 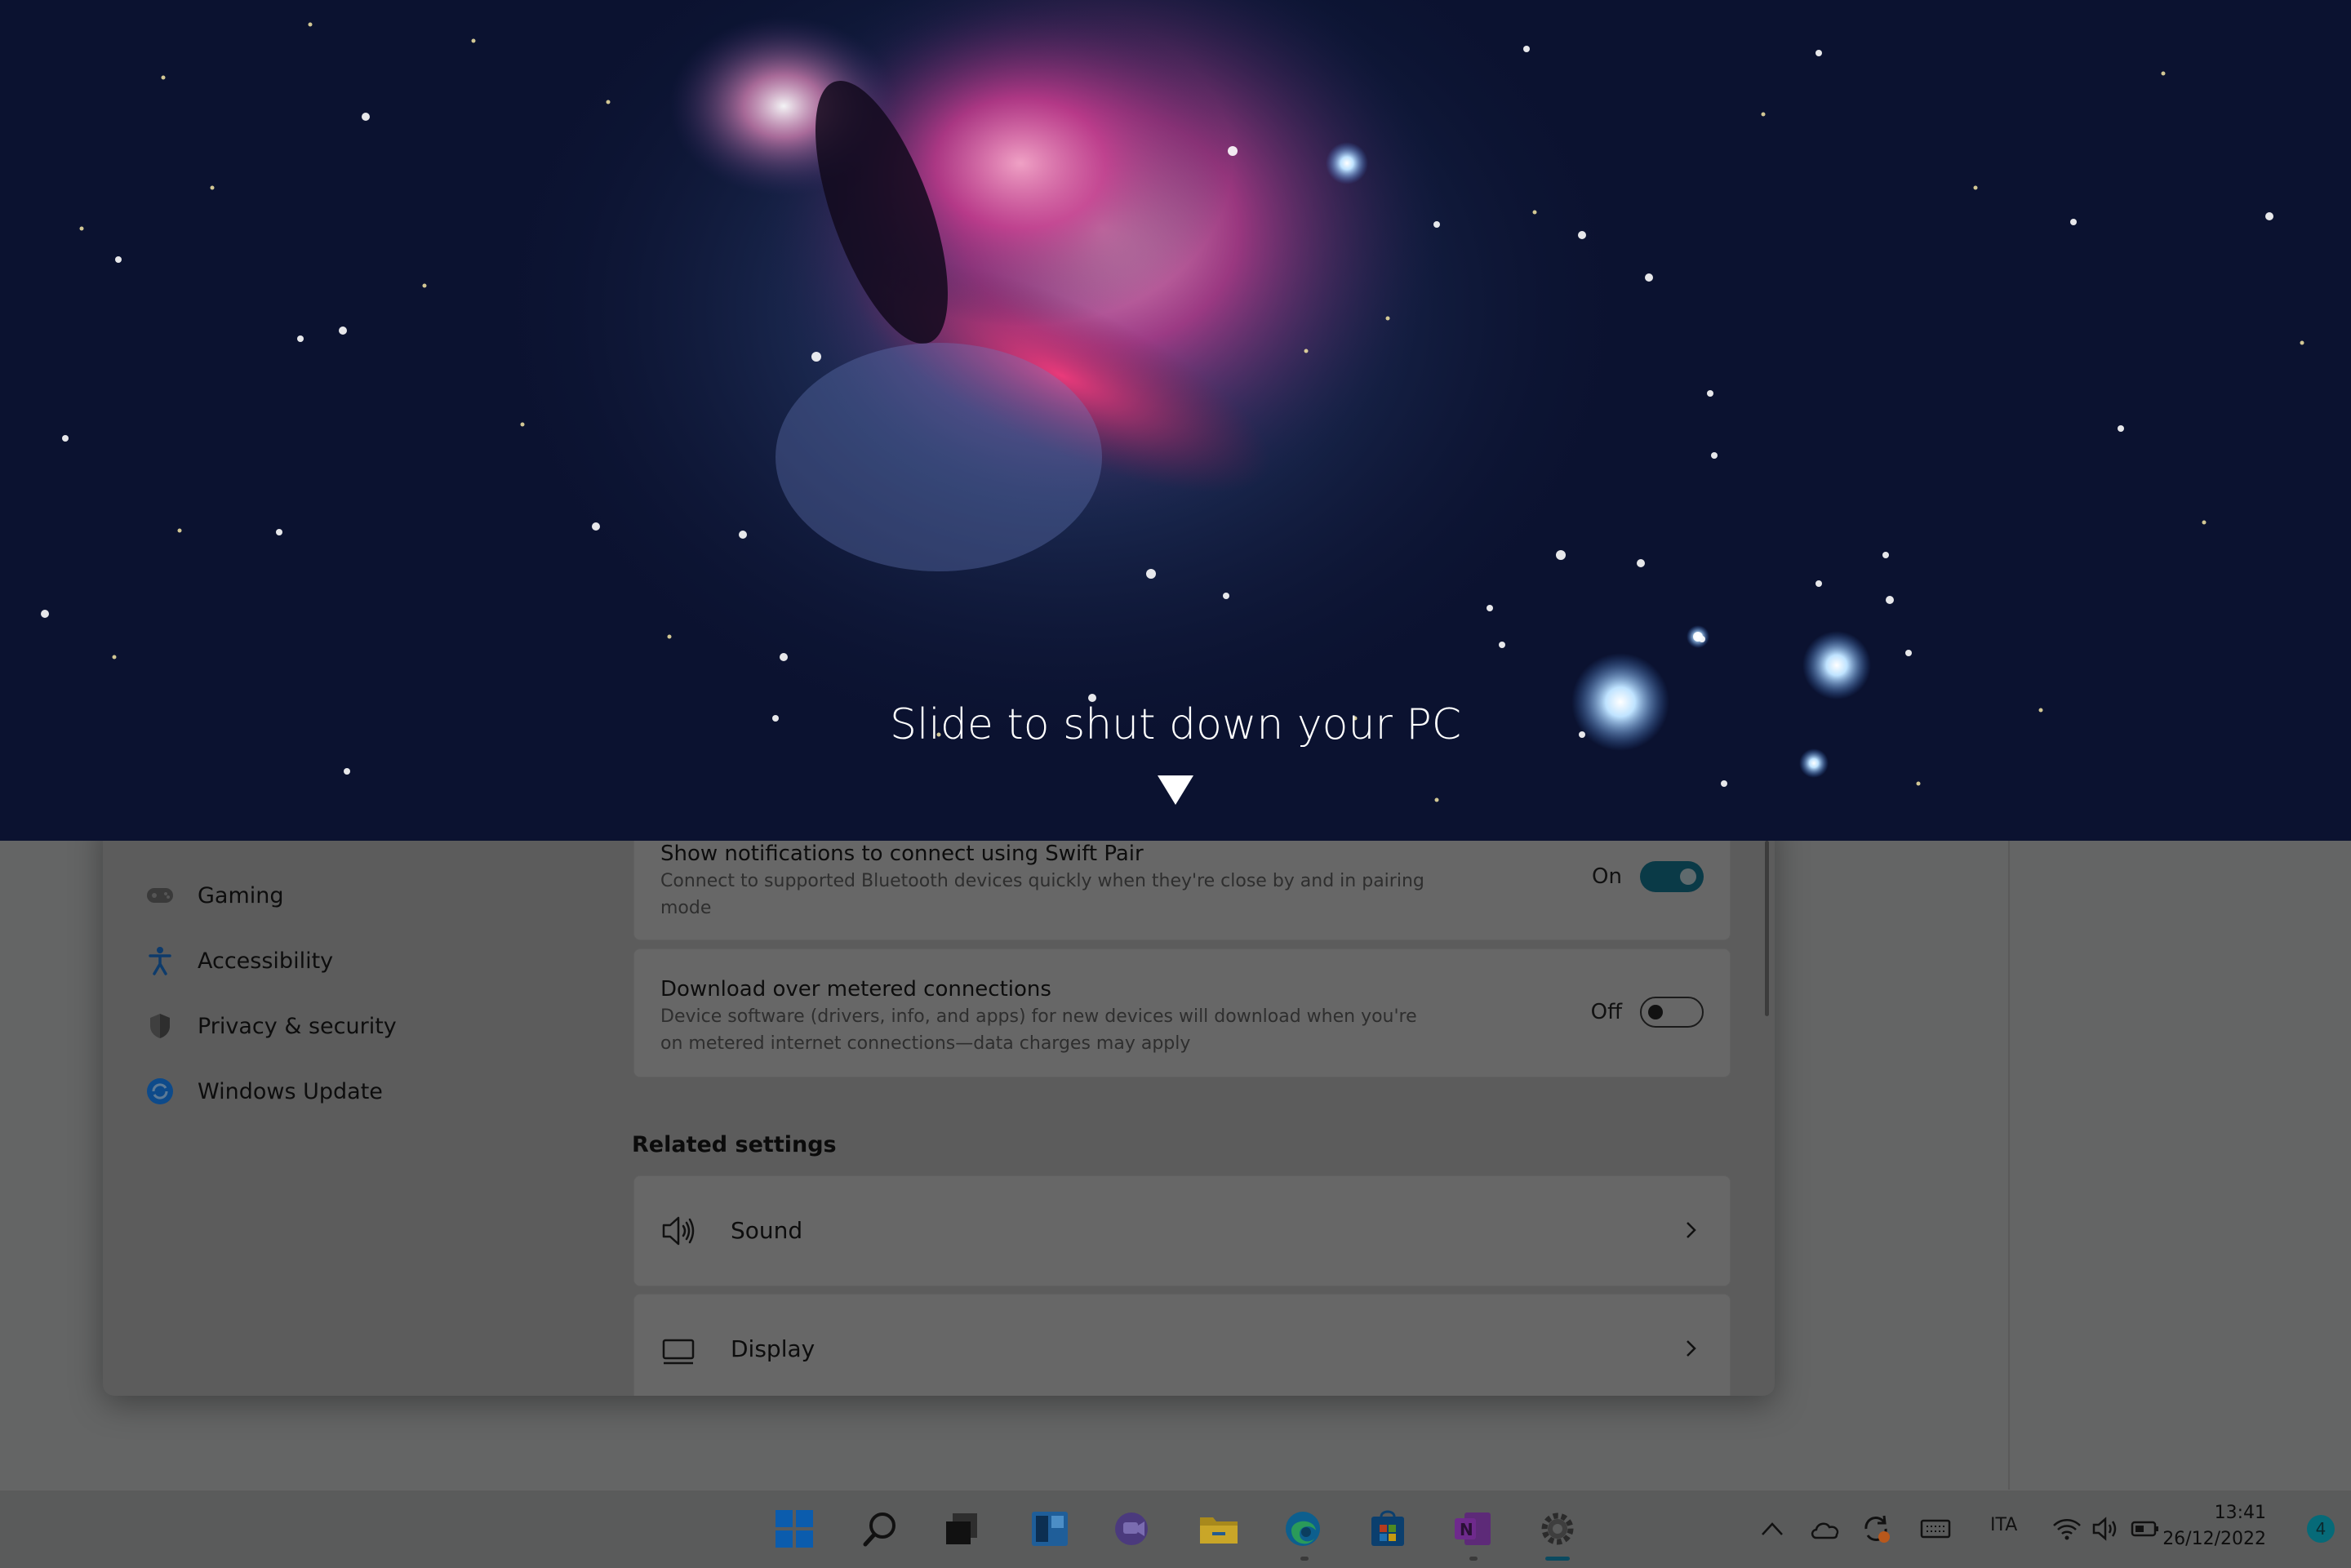 I want to click on sidebar-item-windows-update: Windows Update, so click(x=364, y=1091).